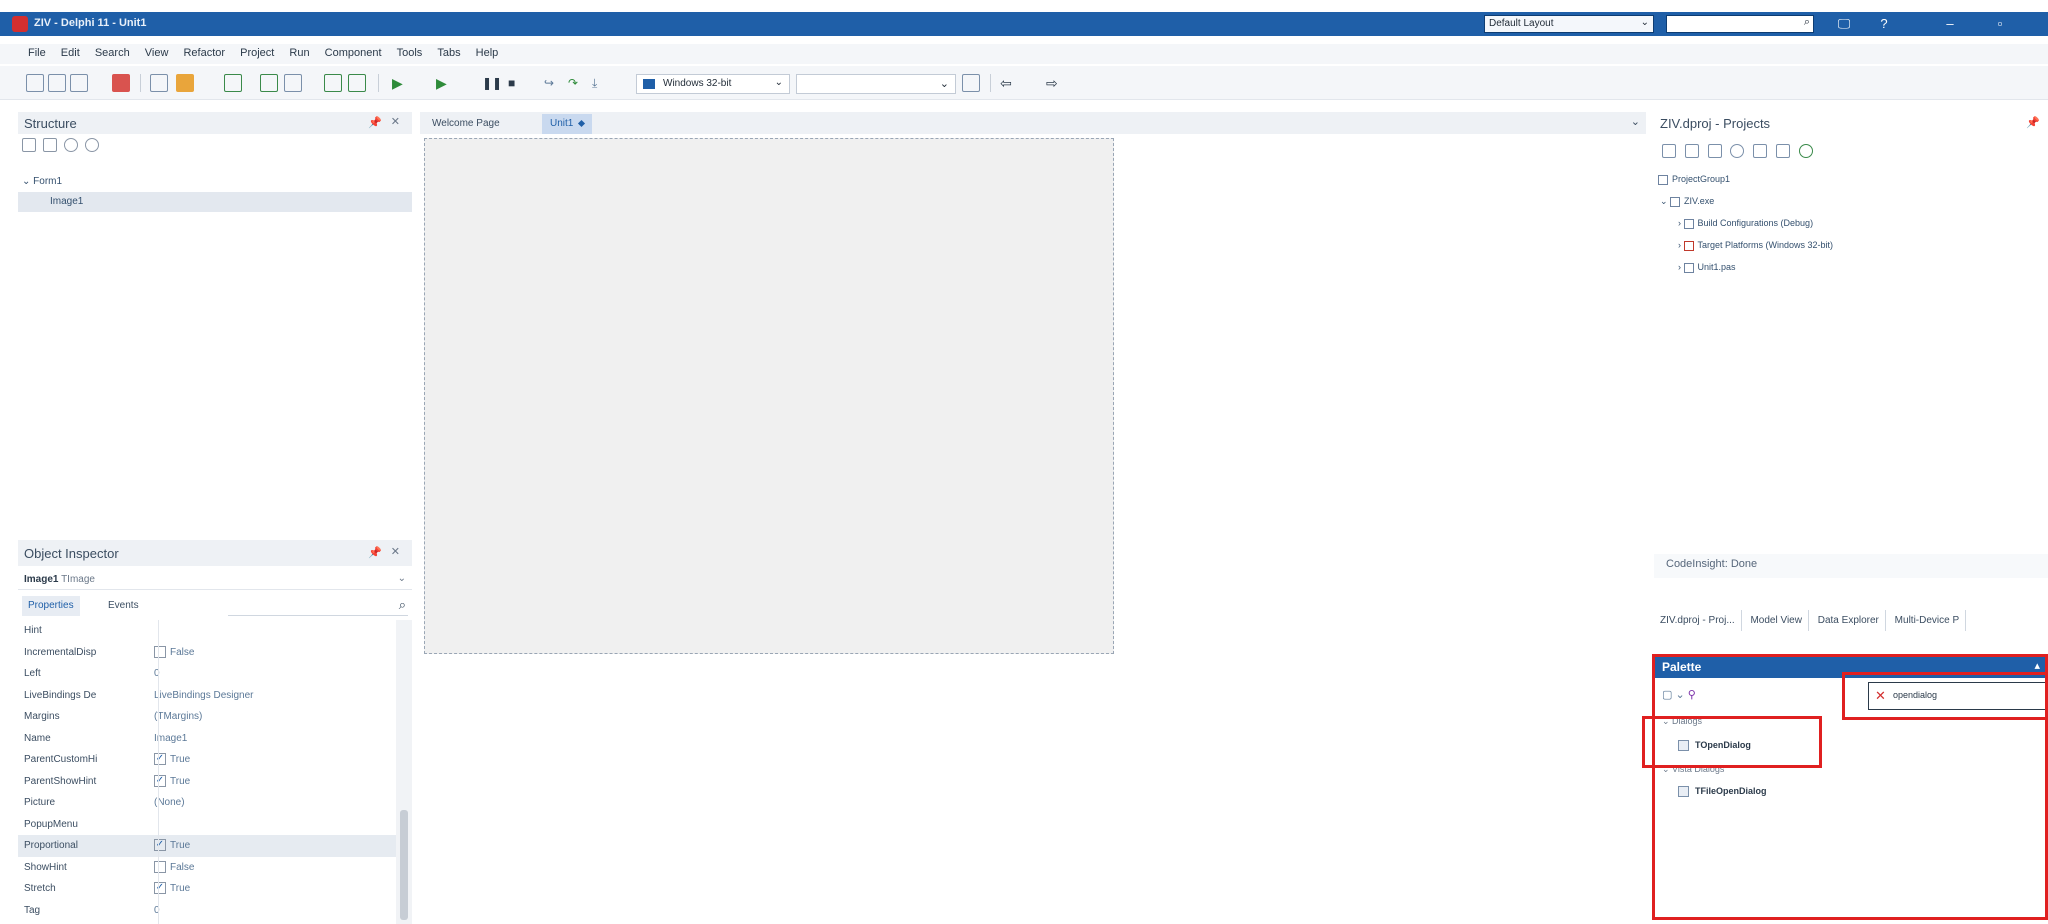 This screenshot has width=2048, height=924. I want to click on property-filter-input: ⌕, so click(318, 606).